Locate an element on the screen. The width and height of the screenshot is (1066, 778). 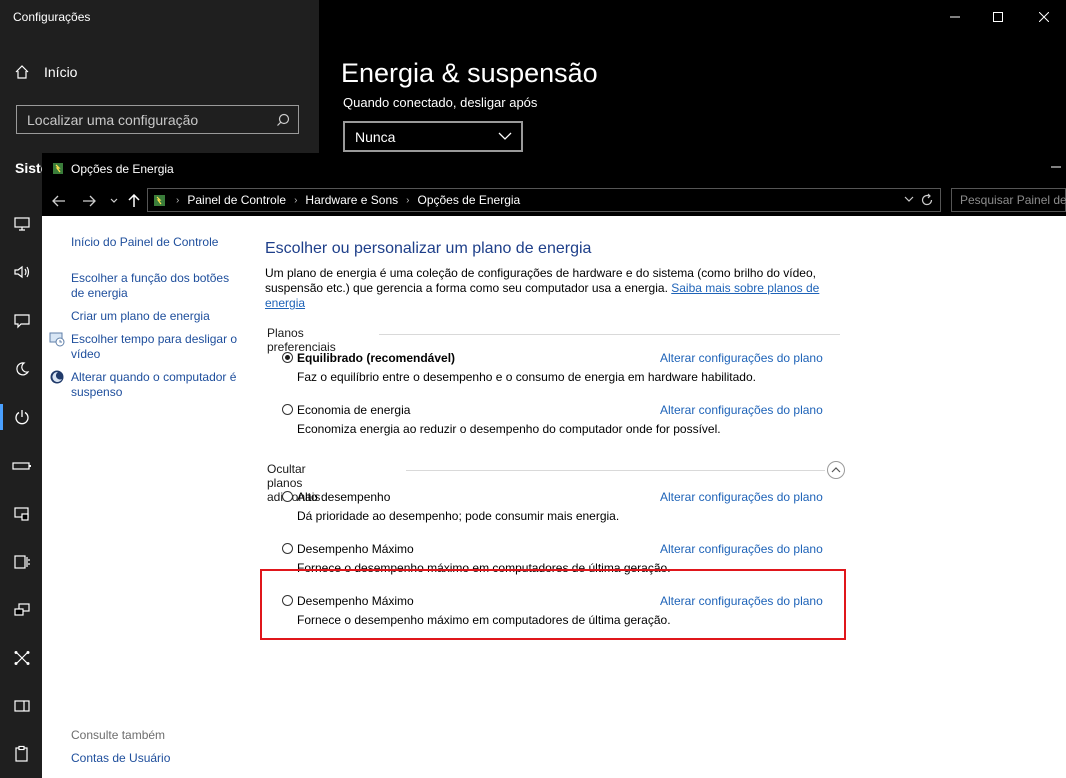
multitasking-icon is located at coordinates (22, 610).